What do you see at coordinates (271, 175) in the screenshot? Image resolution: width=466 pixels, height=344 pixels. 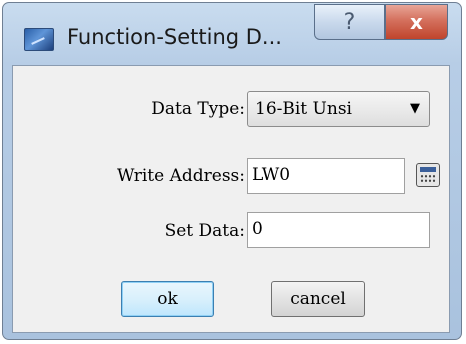 I see `write-address-value: LW0` at bounding box center [271, 175].